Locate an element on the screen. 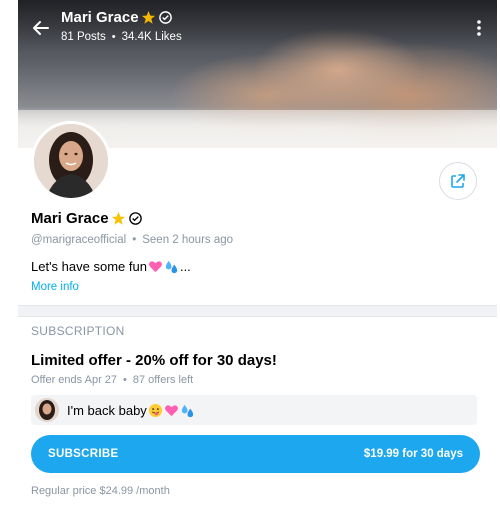 Image resolution: width=500 pixels, height=508 pixels. regular-price: Regular price $24.99 /month is located at coordinates (100, 491).